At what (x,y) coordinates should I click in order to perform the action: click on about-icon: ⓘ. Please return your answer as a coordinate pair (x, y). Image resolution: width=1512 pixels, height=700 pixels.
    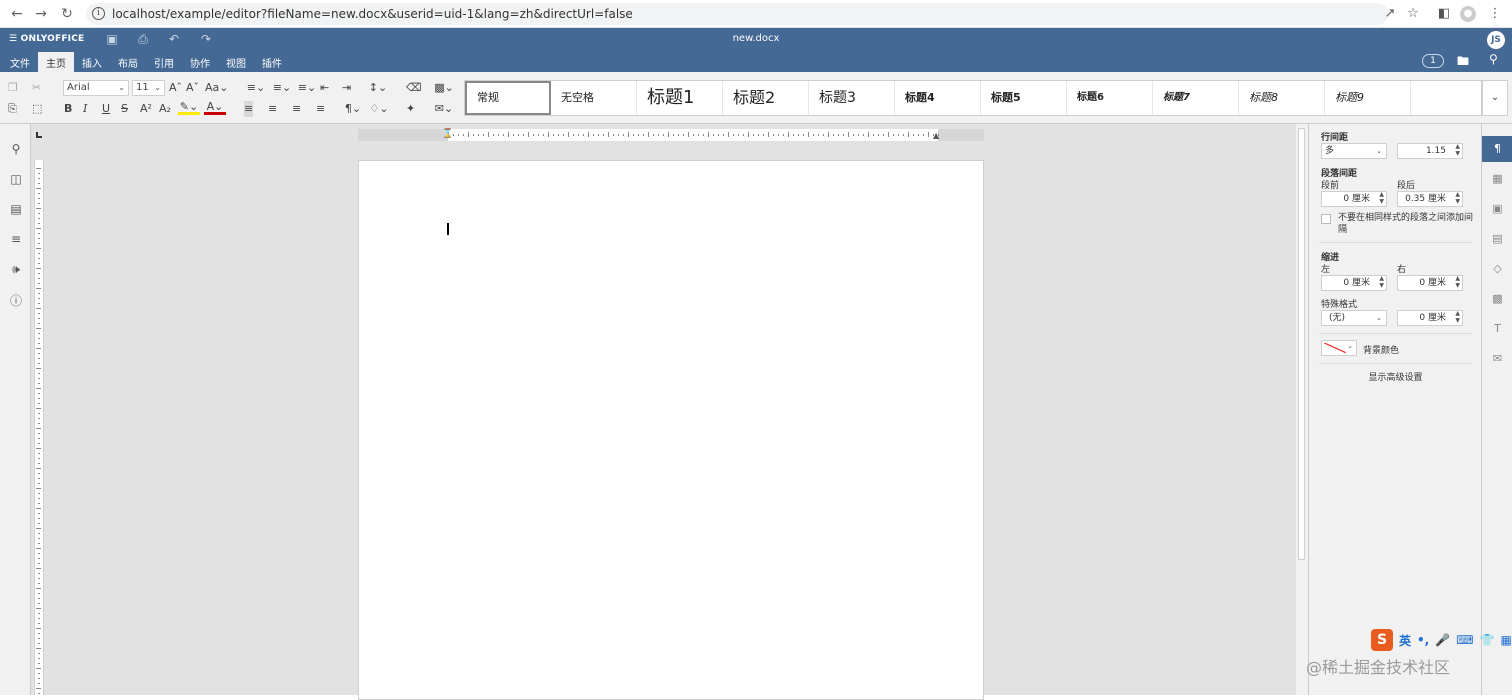
    Looking at the image, I should click on (16, 300).